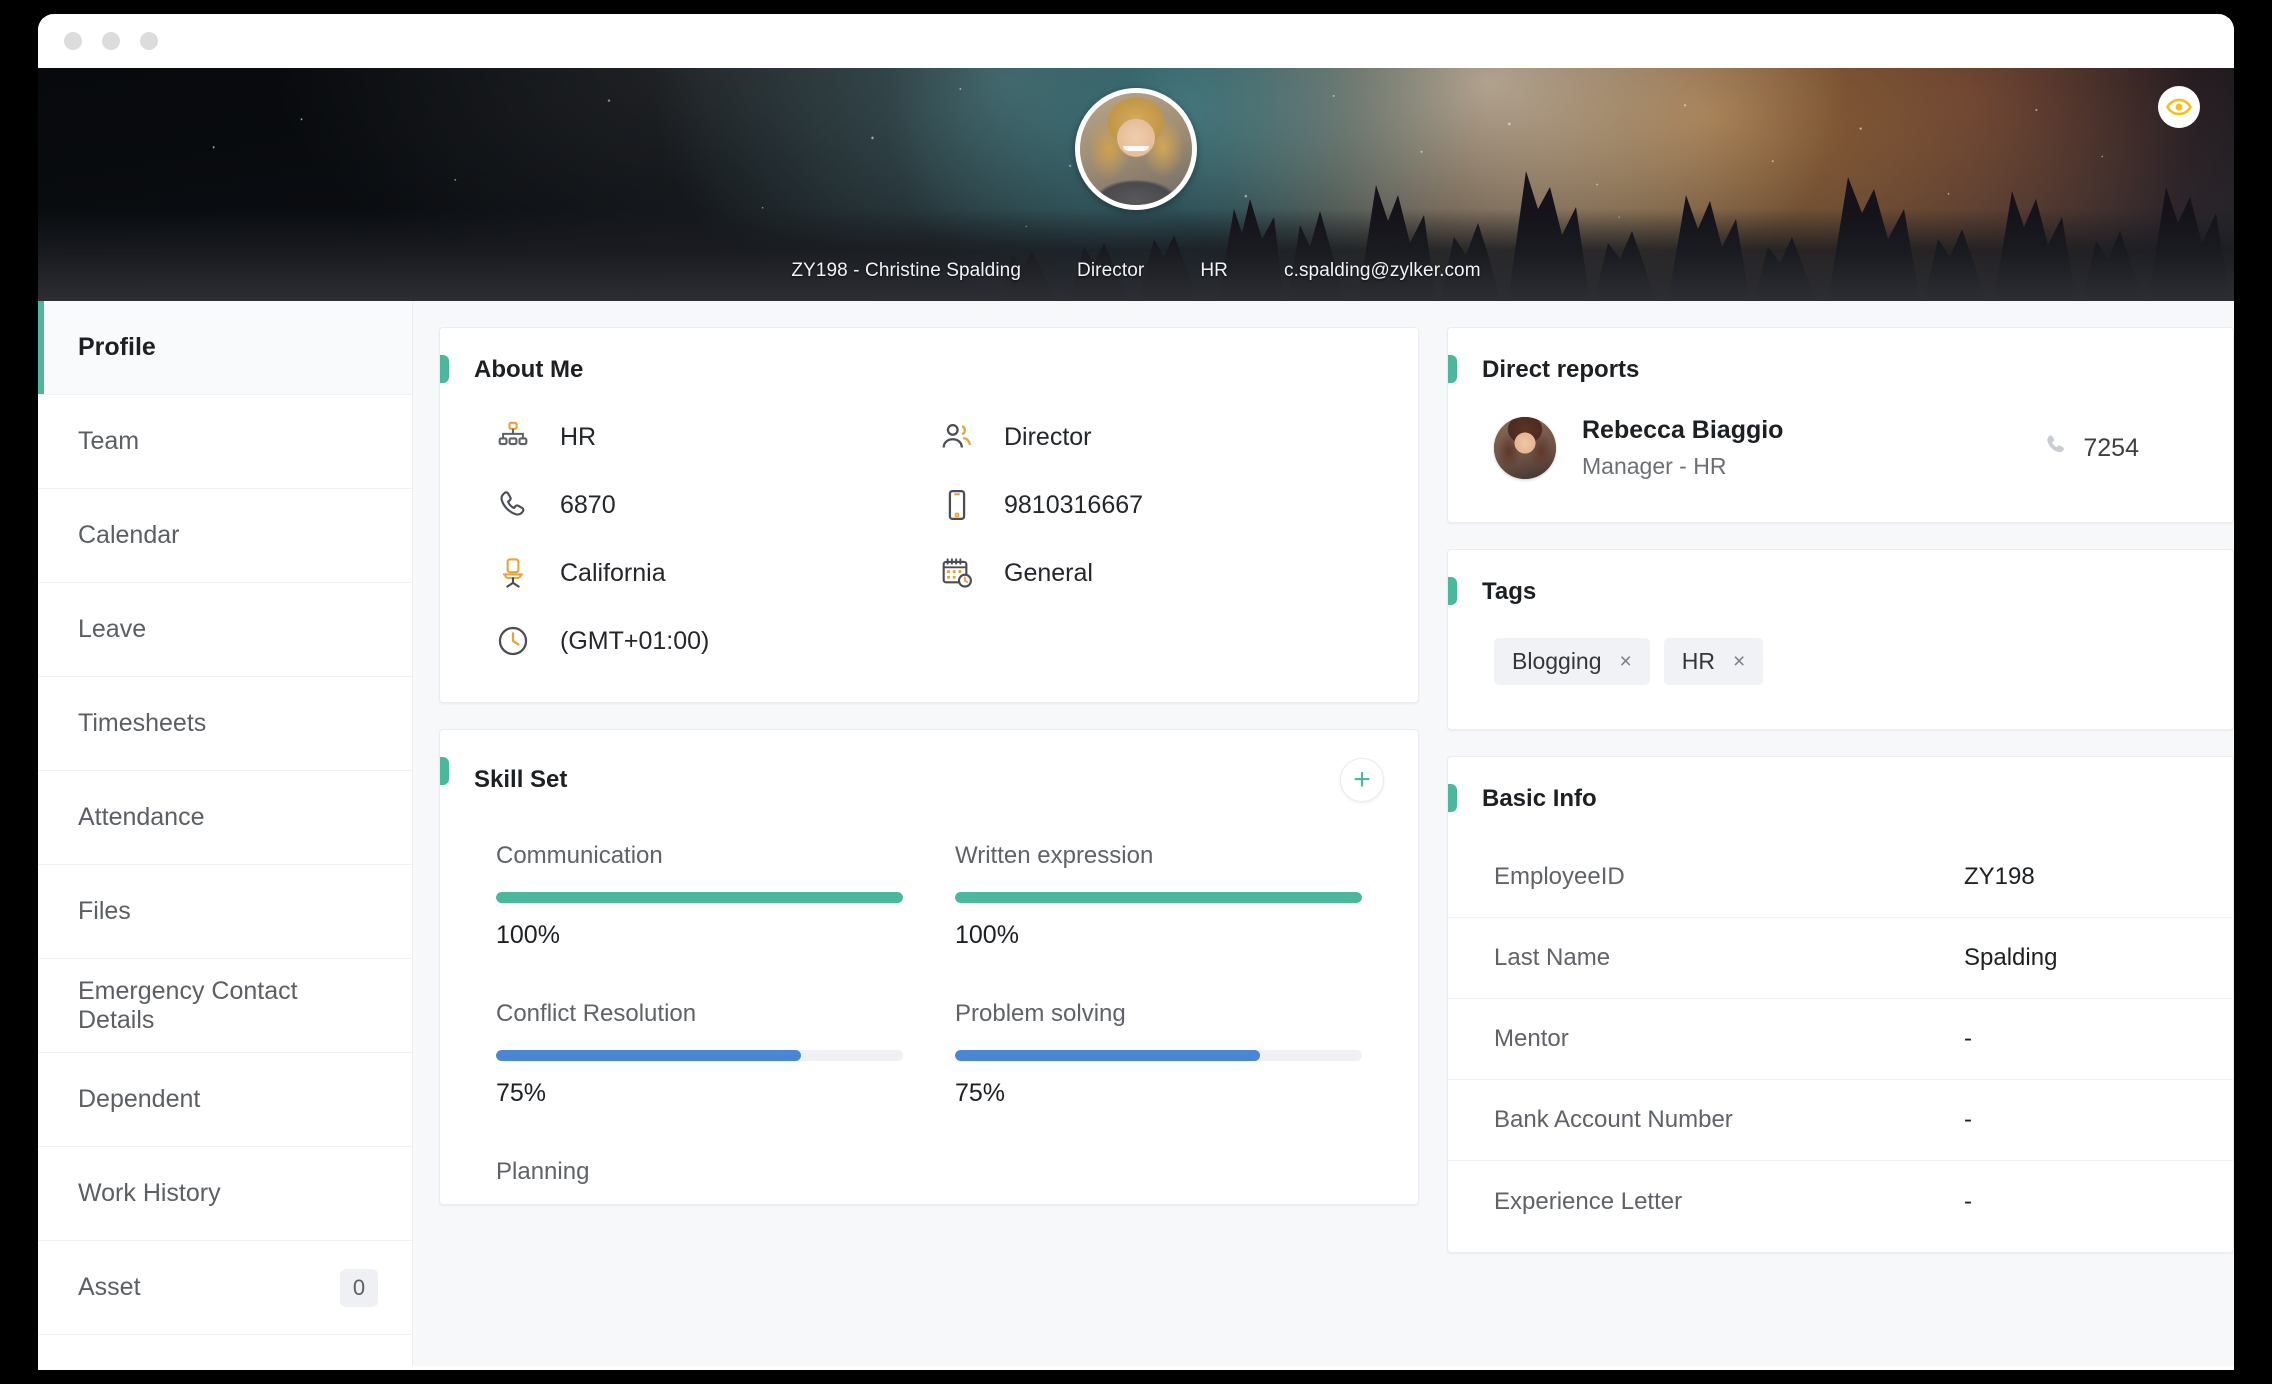 Image resolution: width=2272 pixels, height=1384 pixels. What do you see at coordinates (225, 724) in the screenshot?
I see `sidebar-item-timesheets: Timesheets` at bounding box center [225, 724].